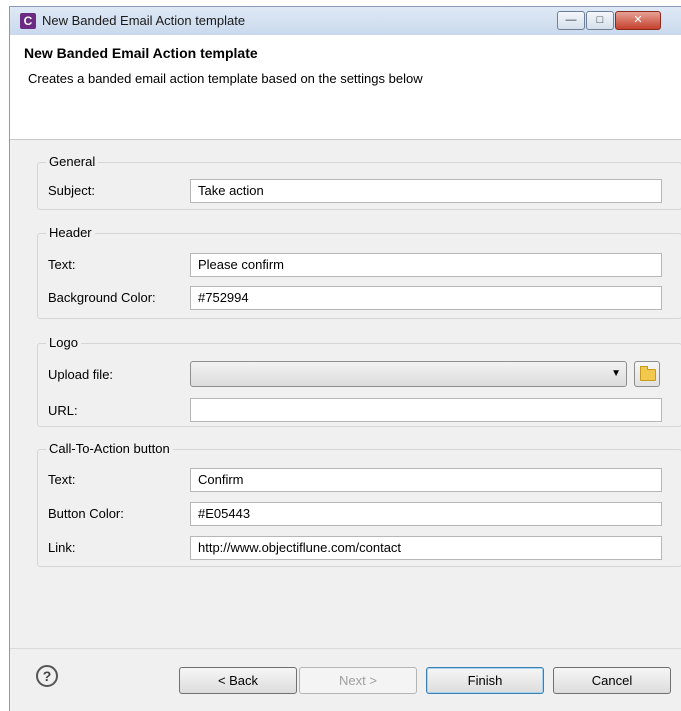 This screenshot has width=681, height=711. I want to click on cta-text-label: Text:, so click(62, 479).